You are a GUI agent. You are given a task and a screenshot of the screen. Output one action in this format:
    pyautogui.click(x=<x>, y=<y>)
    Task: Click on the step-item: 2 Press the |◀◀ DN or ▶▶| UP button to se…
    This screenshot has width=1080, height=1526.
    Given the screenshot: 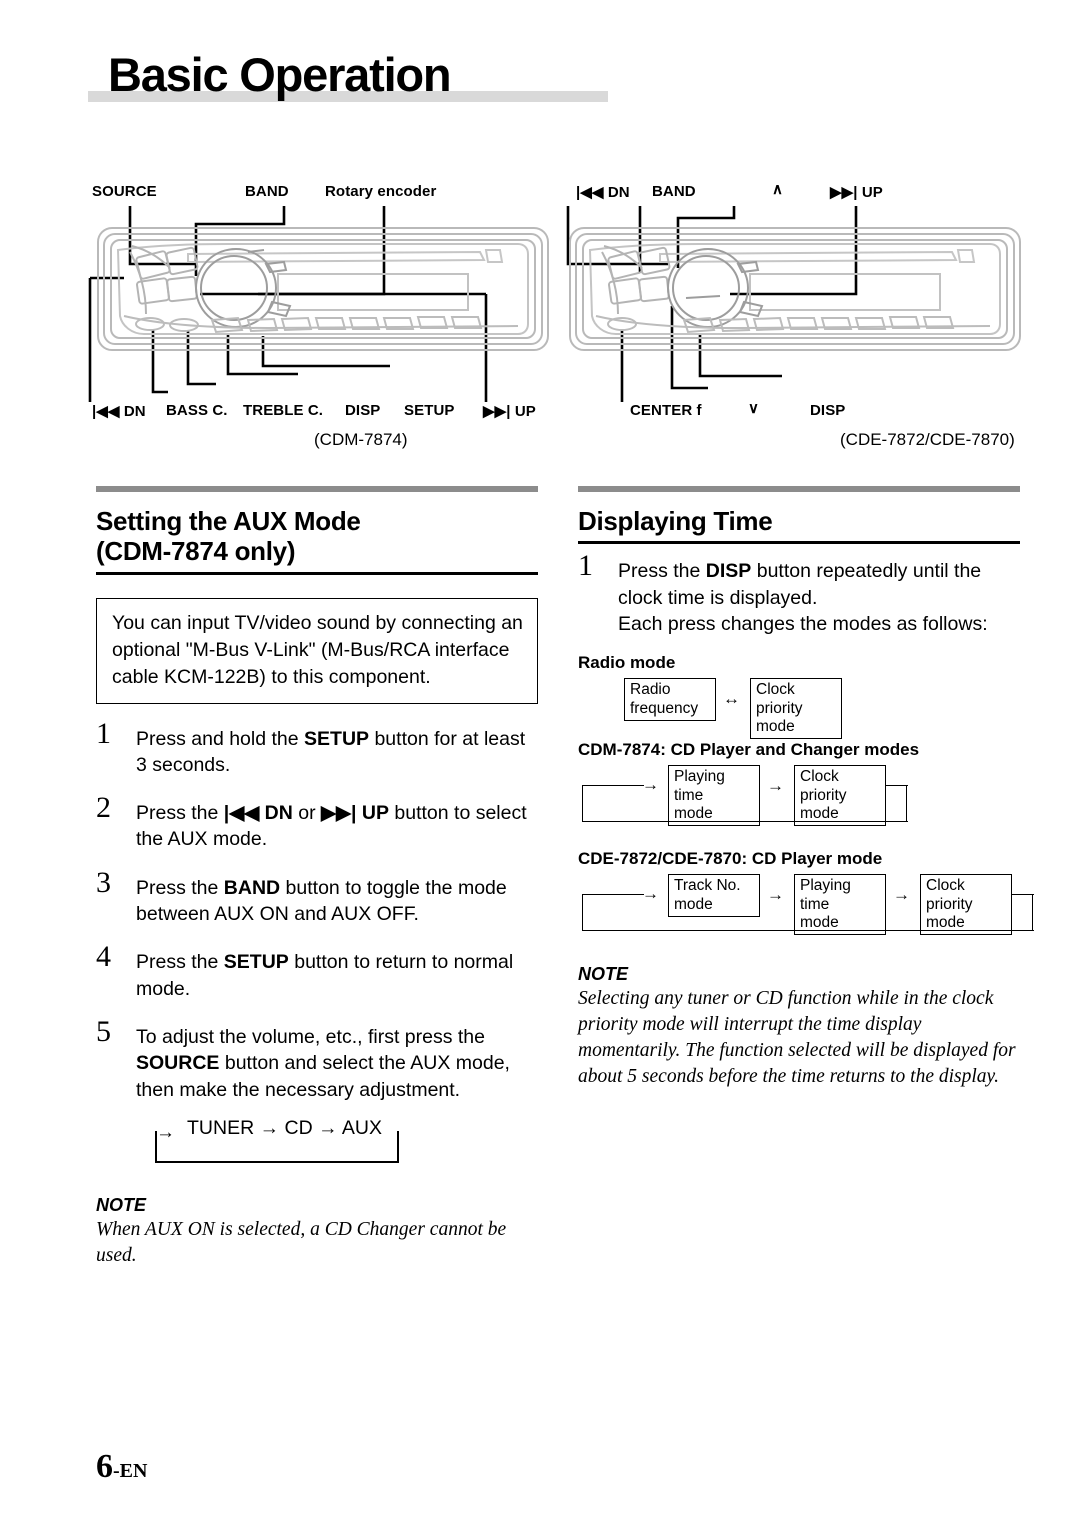 What is the action you would take?
    pyautogui.click(x=317, y=823)
    